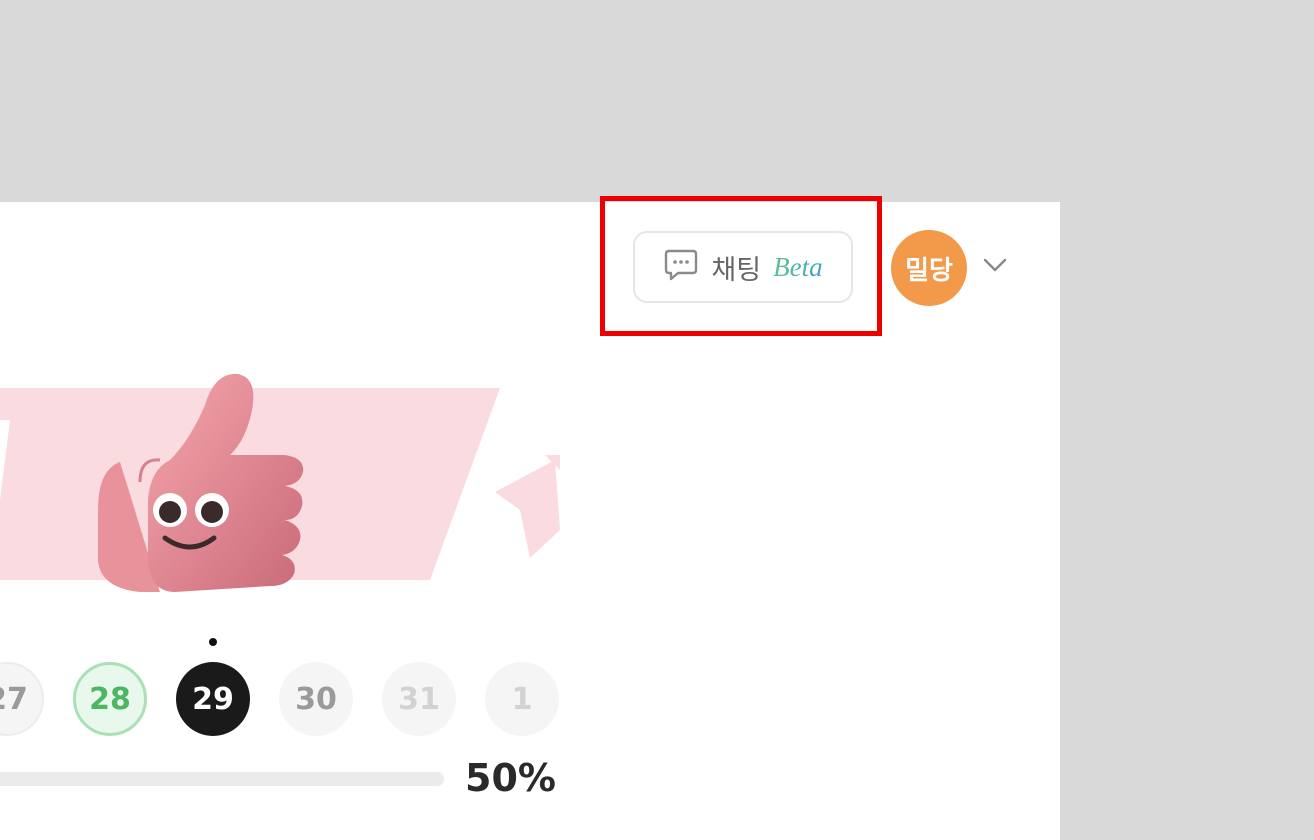 This screenshot has height=840, width=1314. Describe the element at coordinates (213, 699) in the screenshot. I see `day-29-selected: 29` at that location.